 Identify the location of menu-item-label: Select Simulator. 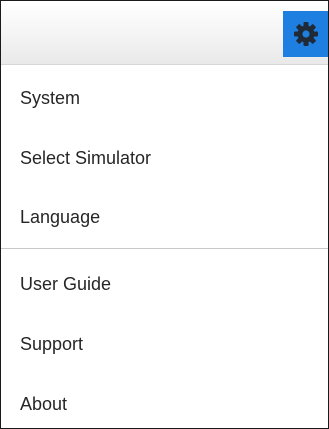
(86, 157).